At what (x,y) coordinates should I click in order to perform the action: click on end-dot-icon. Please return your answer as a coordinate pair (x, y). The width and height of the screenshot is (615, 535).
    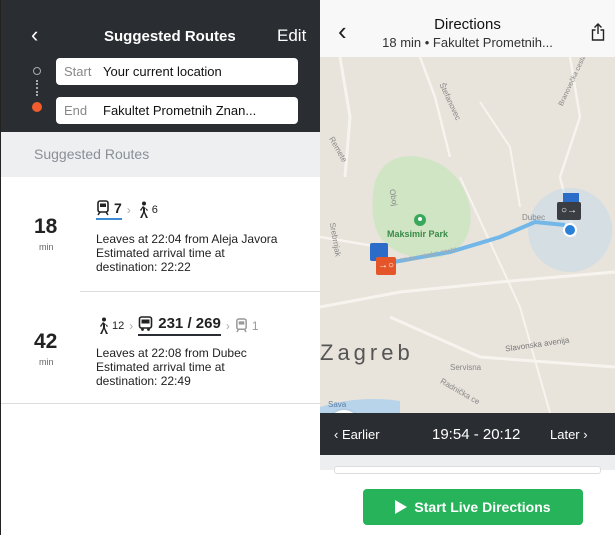
    Looking at the image, I should click on (37, 107).